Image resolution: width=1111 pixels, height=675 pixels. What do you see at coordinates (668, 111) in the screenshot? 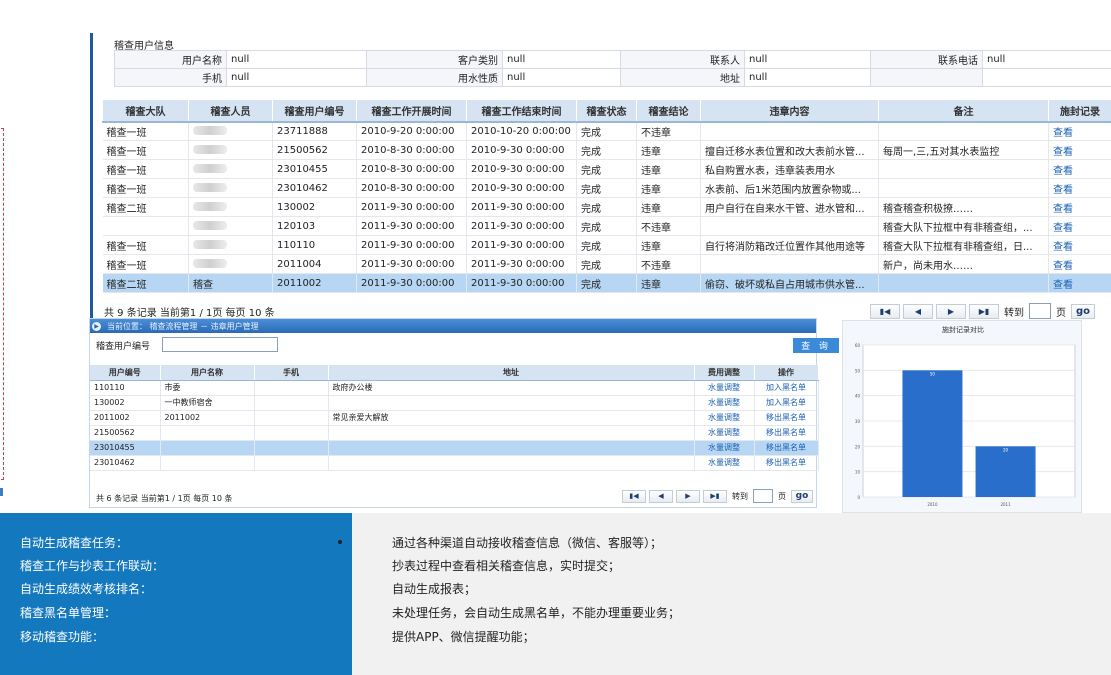
I see `column-header: 稽查结论` at bounding box center [668, 111].